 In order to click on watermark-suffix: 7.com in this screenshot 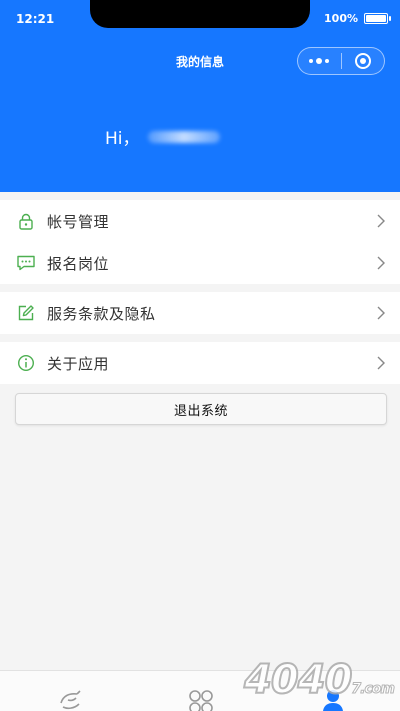, I will do `click(373, 689)`.